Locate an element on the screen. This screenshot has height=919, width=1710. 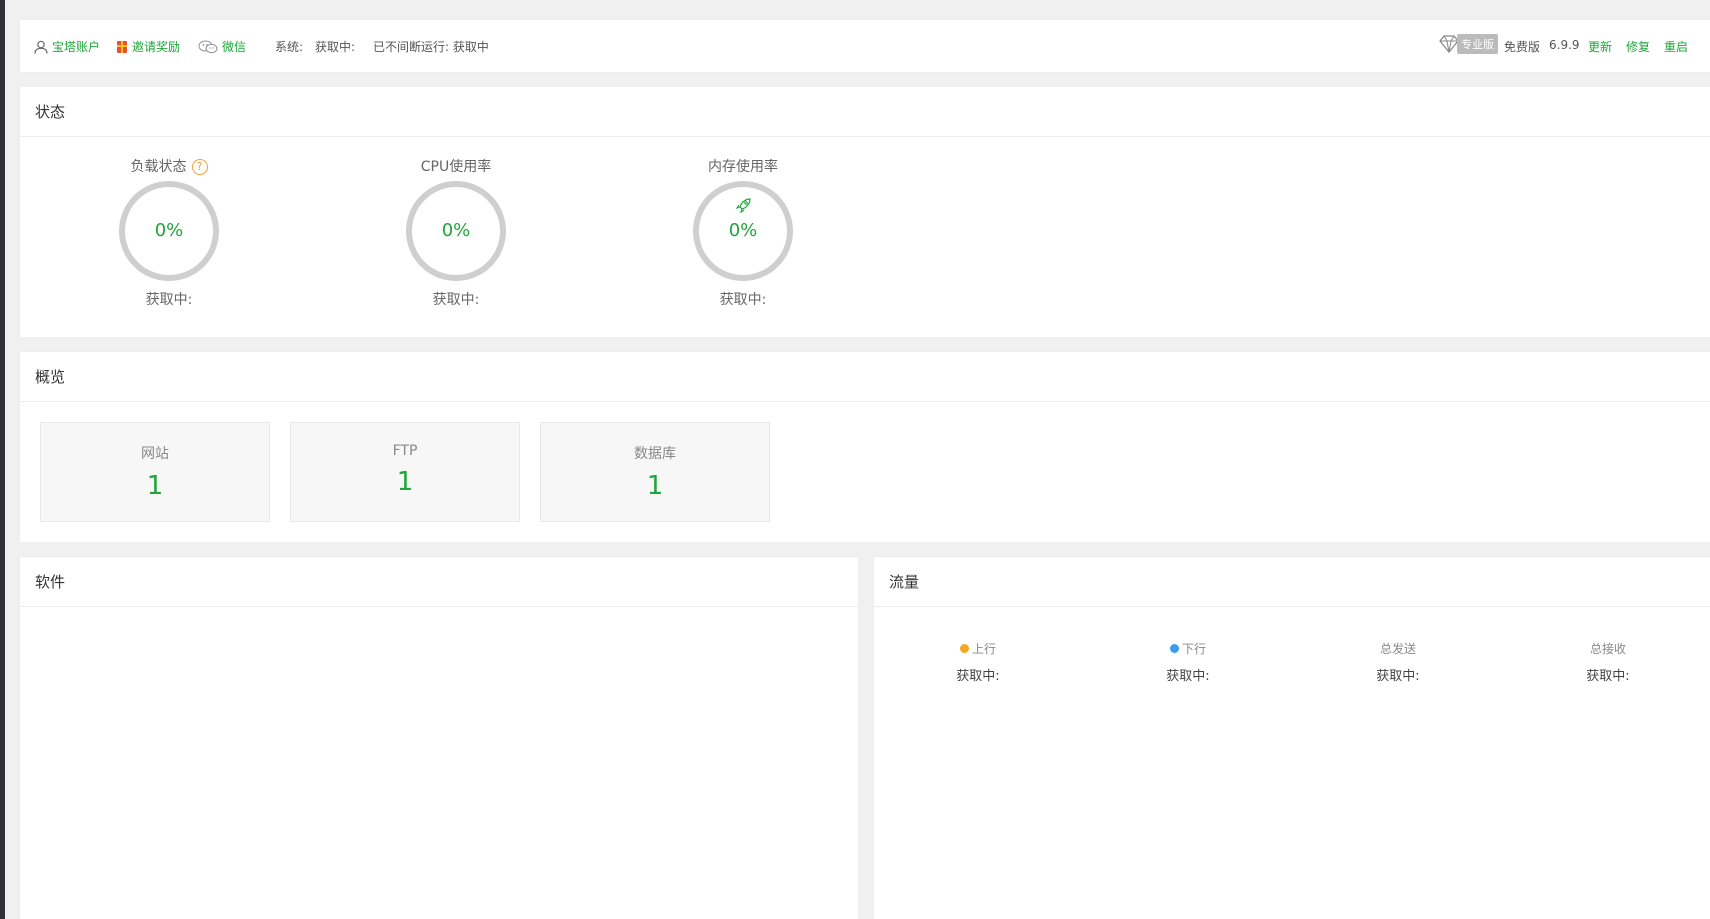
software-title: 软件 is located at coordinates (439, 582).